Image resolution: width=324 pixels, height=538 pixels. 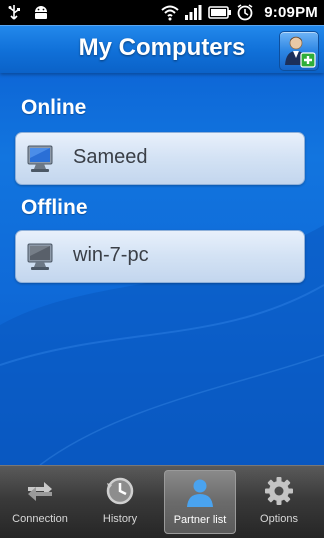 What do you see at coordinates (170, 13) in the screenshot?
I see `wifi-icon` at bounding box center [170, 13].